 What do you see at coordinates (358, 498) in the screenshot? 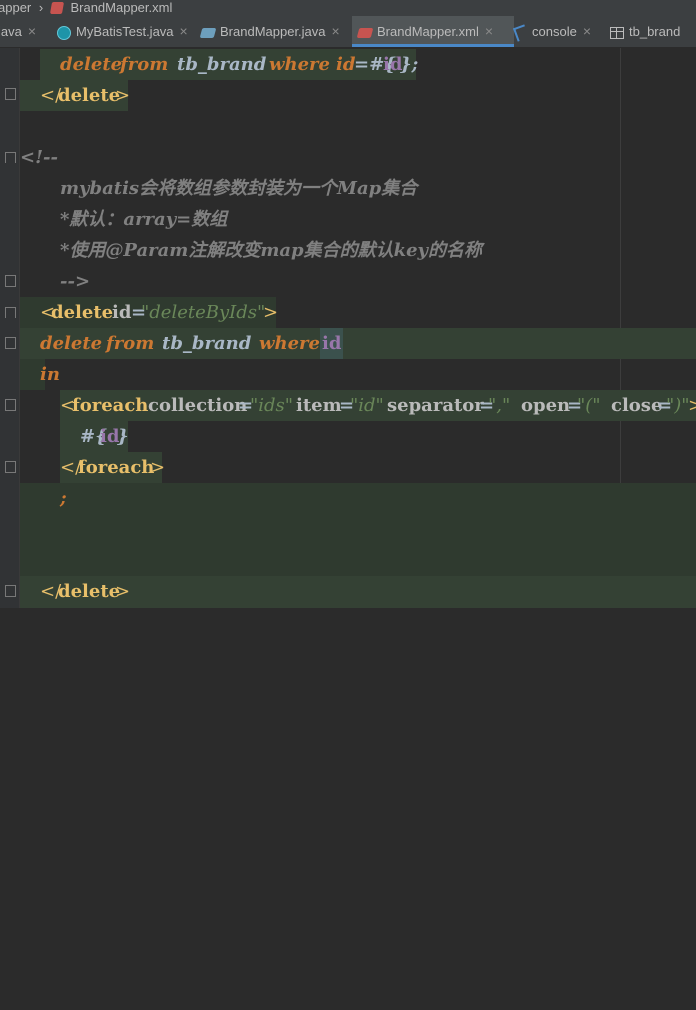
I see `code-line: ;` at bounding box center [358, 498].